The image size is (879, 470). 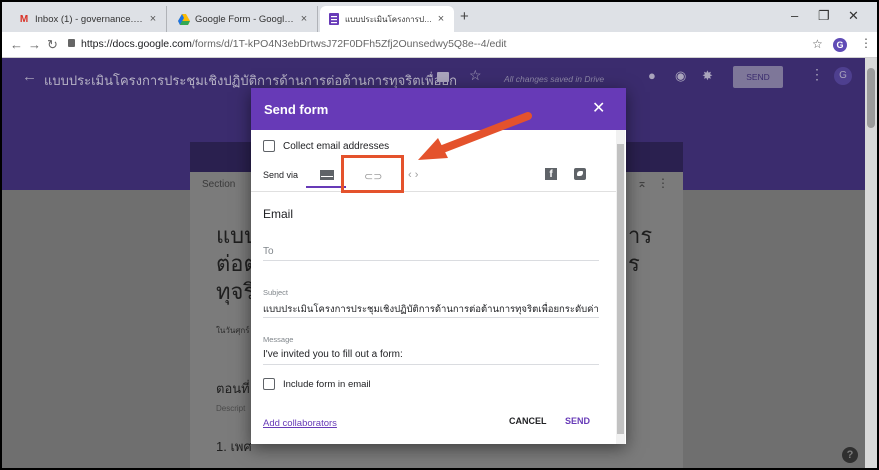 I want to click on tab-title: Google Form - Google Drive, so click(x=246, y=19).